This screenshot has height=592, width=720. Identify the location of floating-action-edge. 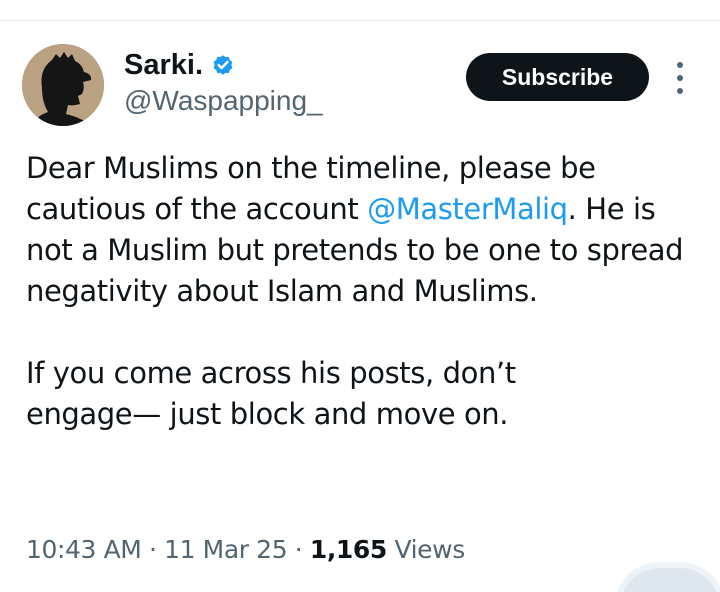
(670, 580).